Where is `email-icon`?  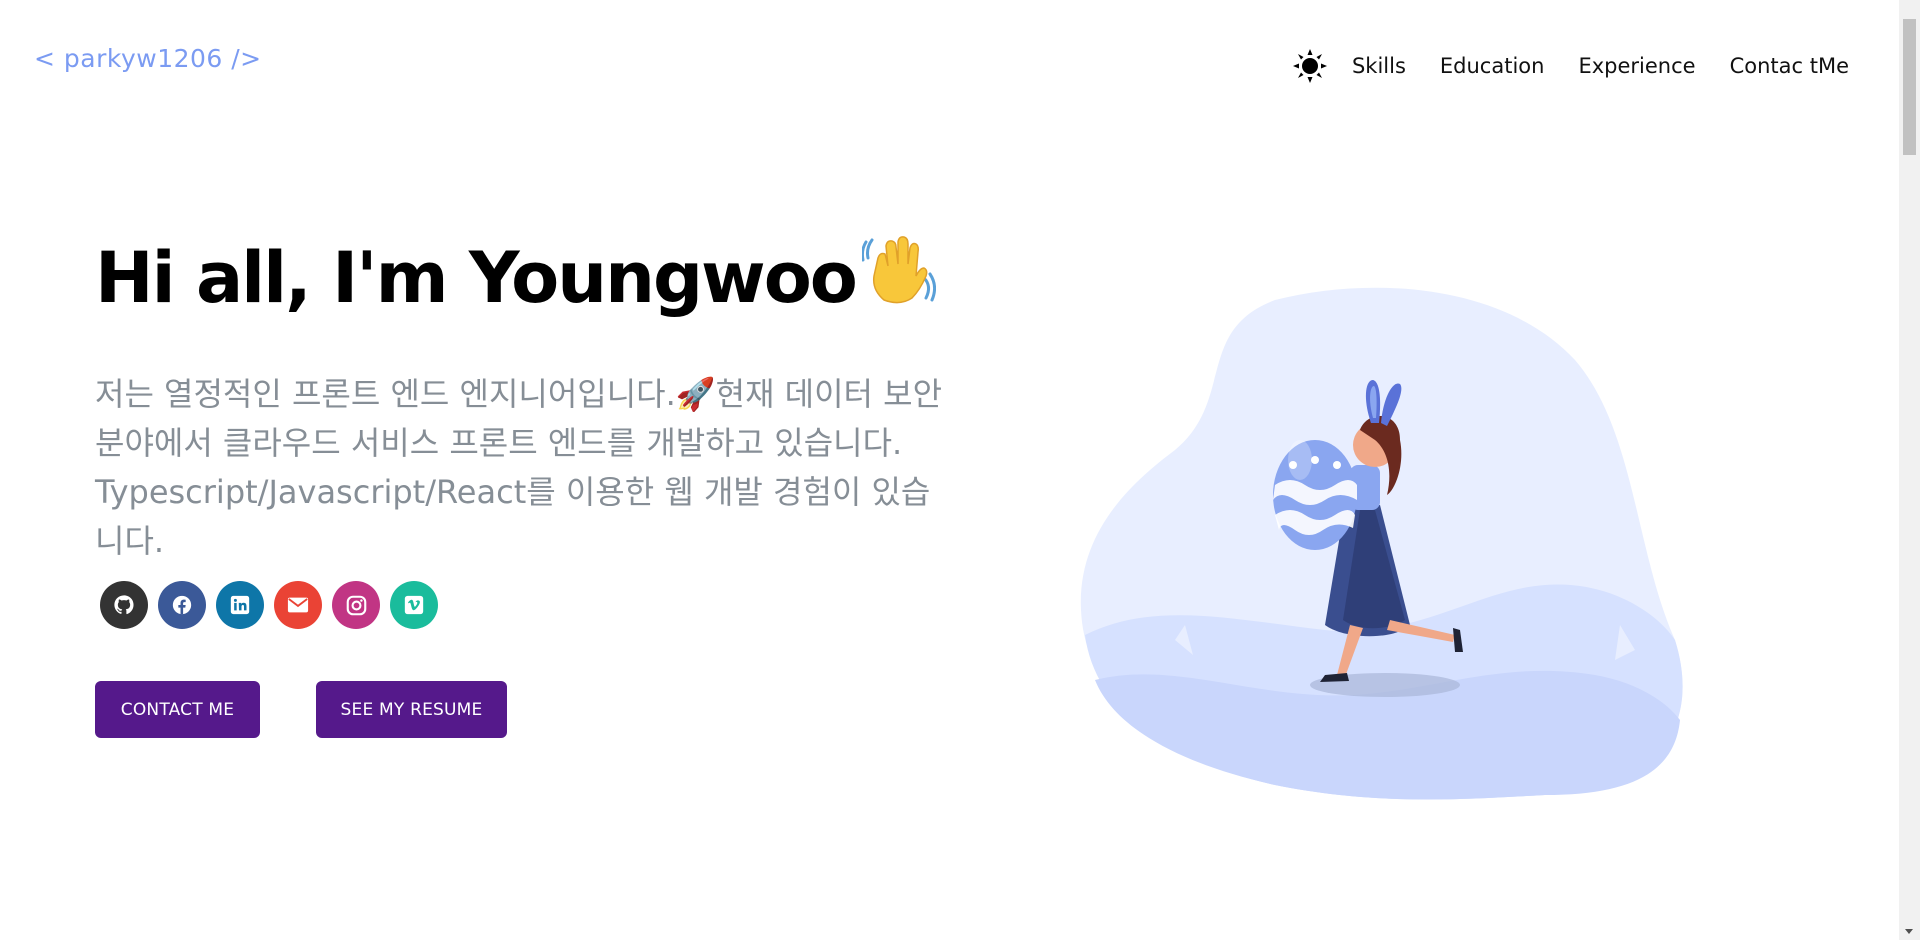 email-icon is located at coordinates (298, 605).